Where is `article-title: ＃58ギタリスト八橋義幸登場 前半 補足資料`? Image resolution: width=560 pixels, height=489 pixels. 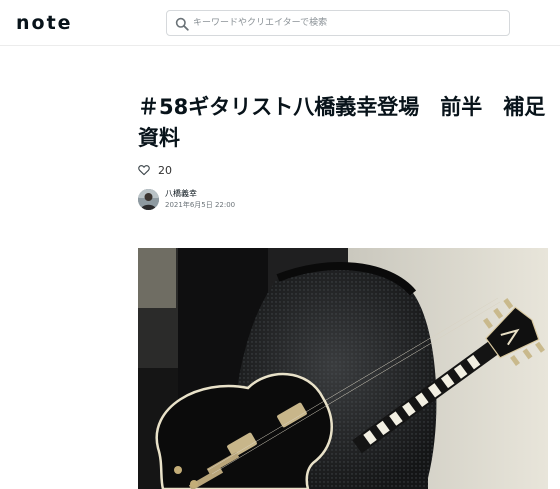
article-title: ＃58ギタリスト八橋義幸登場 前半 補足資料 is located at coordinates (342, 122).